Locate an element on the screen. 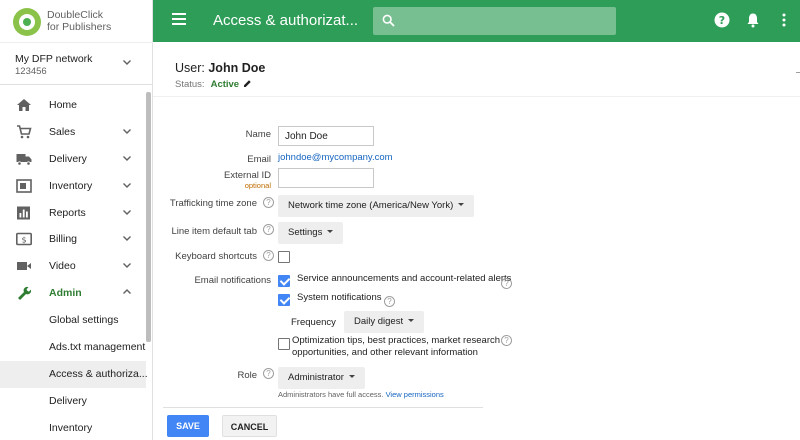 The height and width of the screenshot is (440, 800). brand-line-1: DoubleClick is located at coordinates (75, 15).